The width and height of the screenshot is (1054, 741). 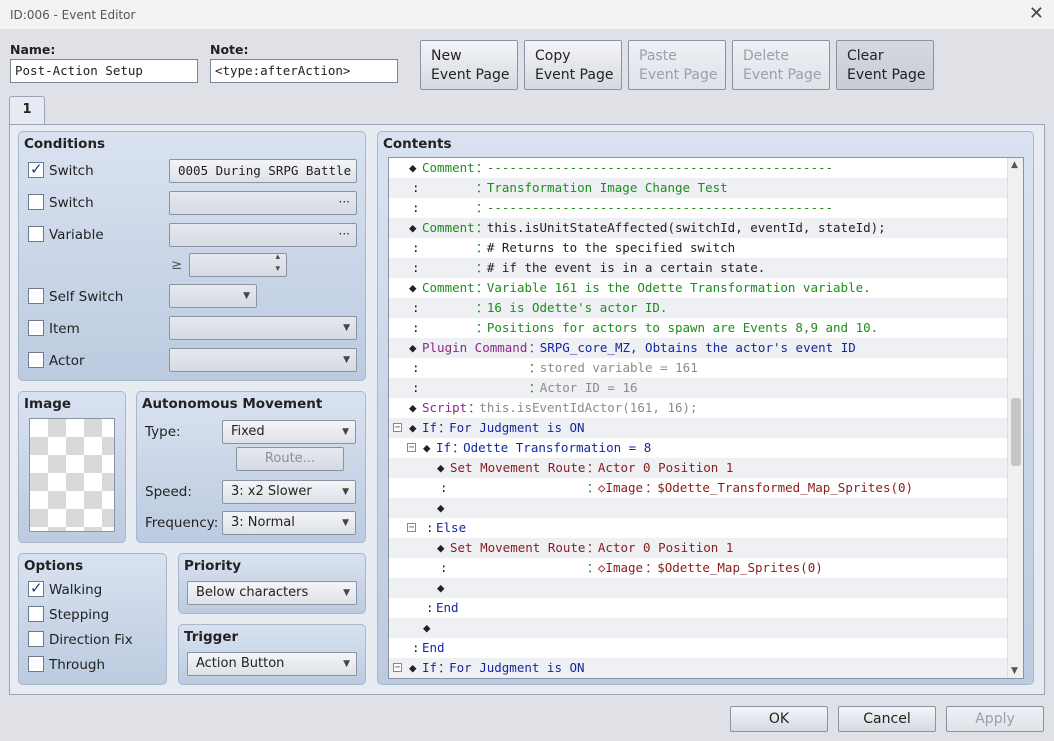 I want to click on trigger-title: Trigger, so click(x=211, y=637).